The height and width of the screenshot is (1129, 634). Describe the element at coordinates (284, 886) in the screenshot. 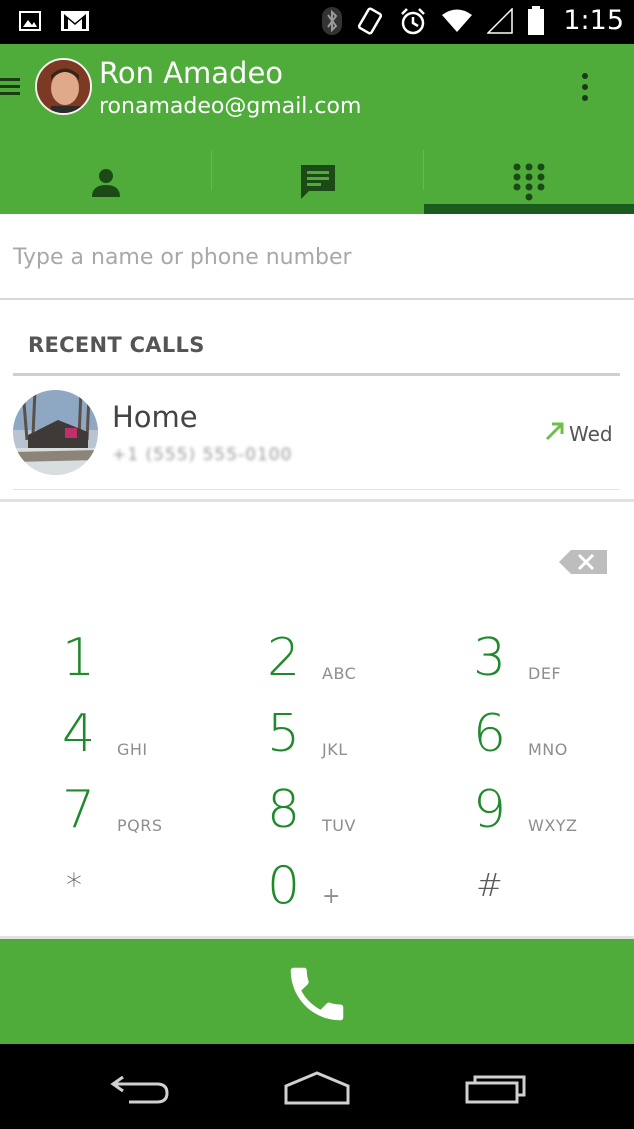

I see `dialpad-digit: 0` at that location.